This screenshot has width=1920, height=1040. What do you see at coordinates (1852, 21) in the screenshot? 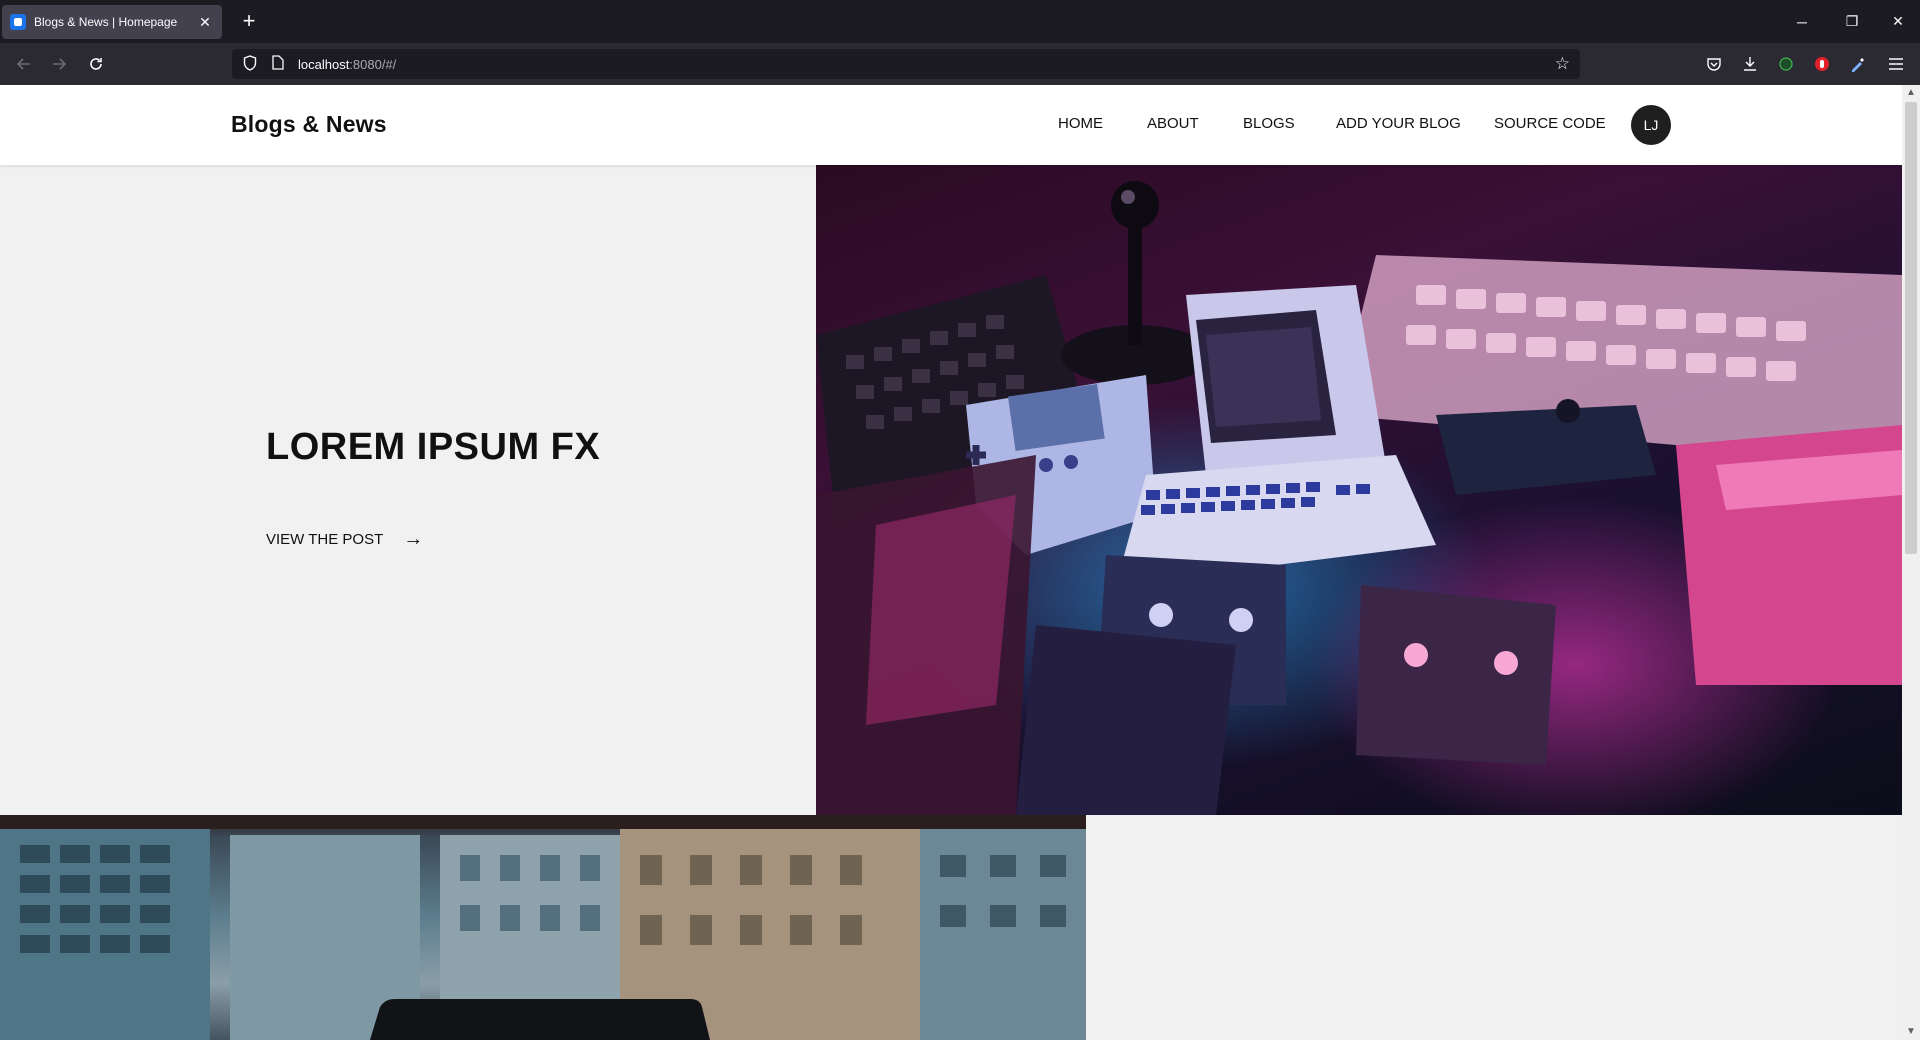
I see `restore-button: ❐` at bounding box center [1852, 21].